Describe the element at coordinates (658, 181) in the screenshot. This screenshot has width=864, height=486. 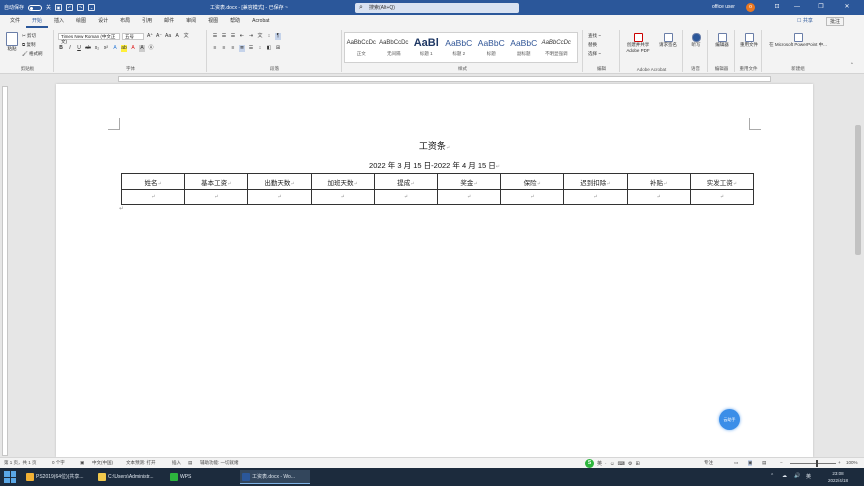
I see `header-allowance: 补贴↵` at that location.